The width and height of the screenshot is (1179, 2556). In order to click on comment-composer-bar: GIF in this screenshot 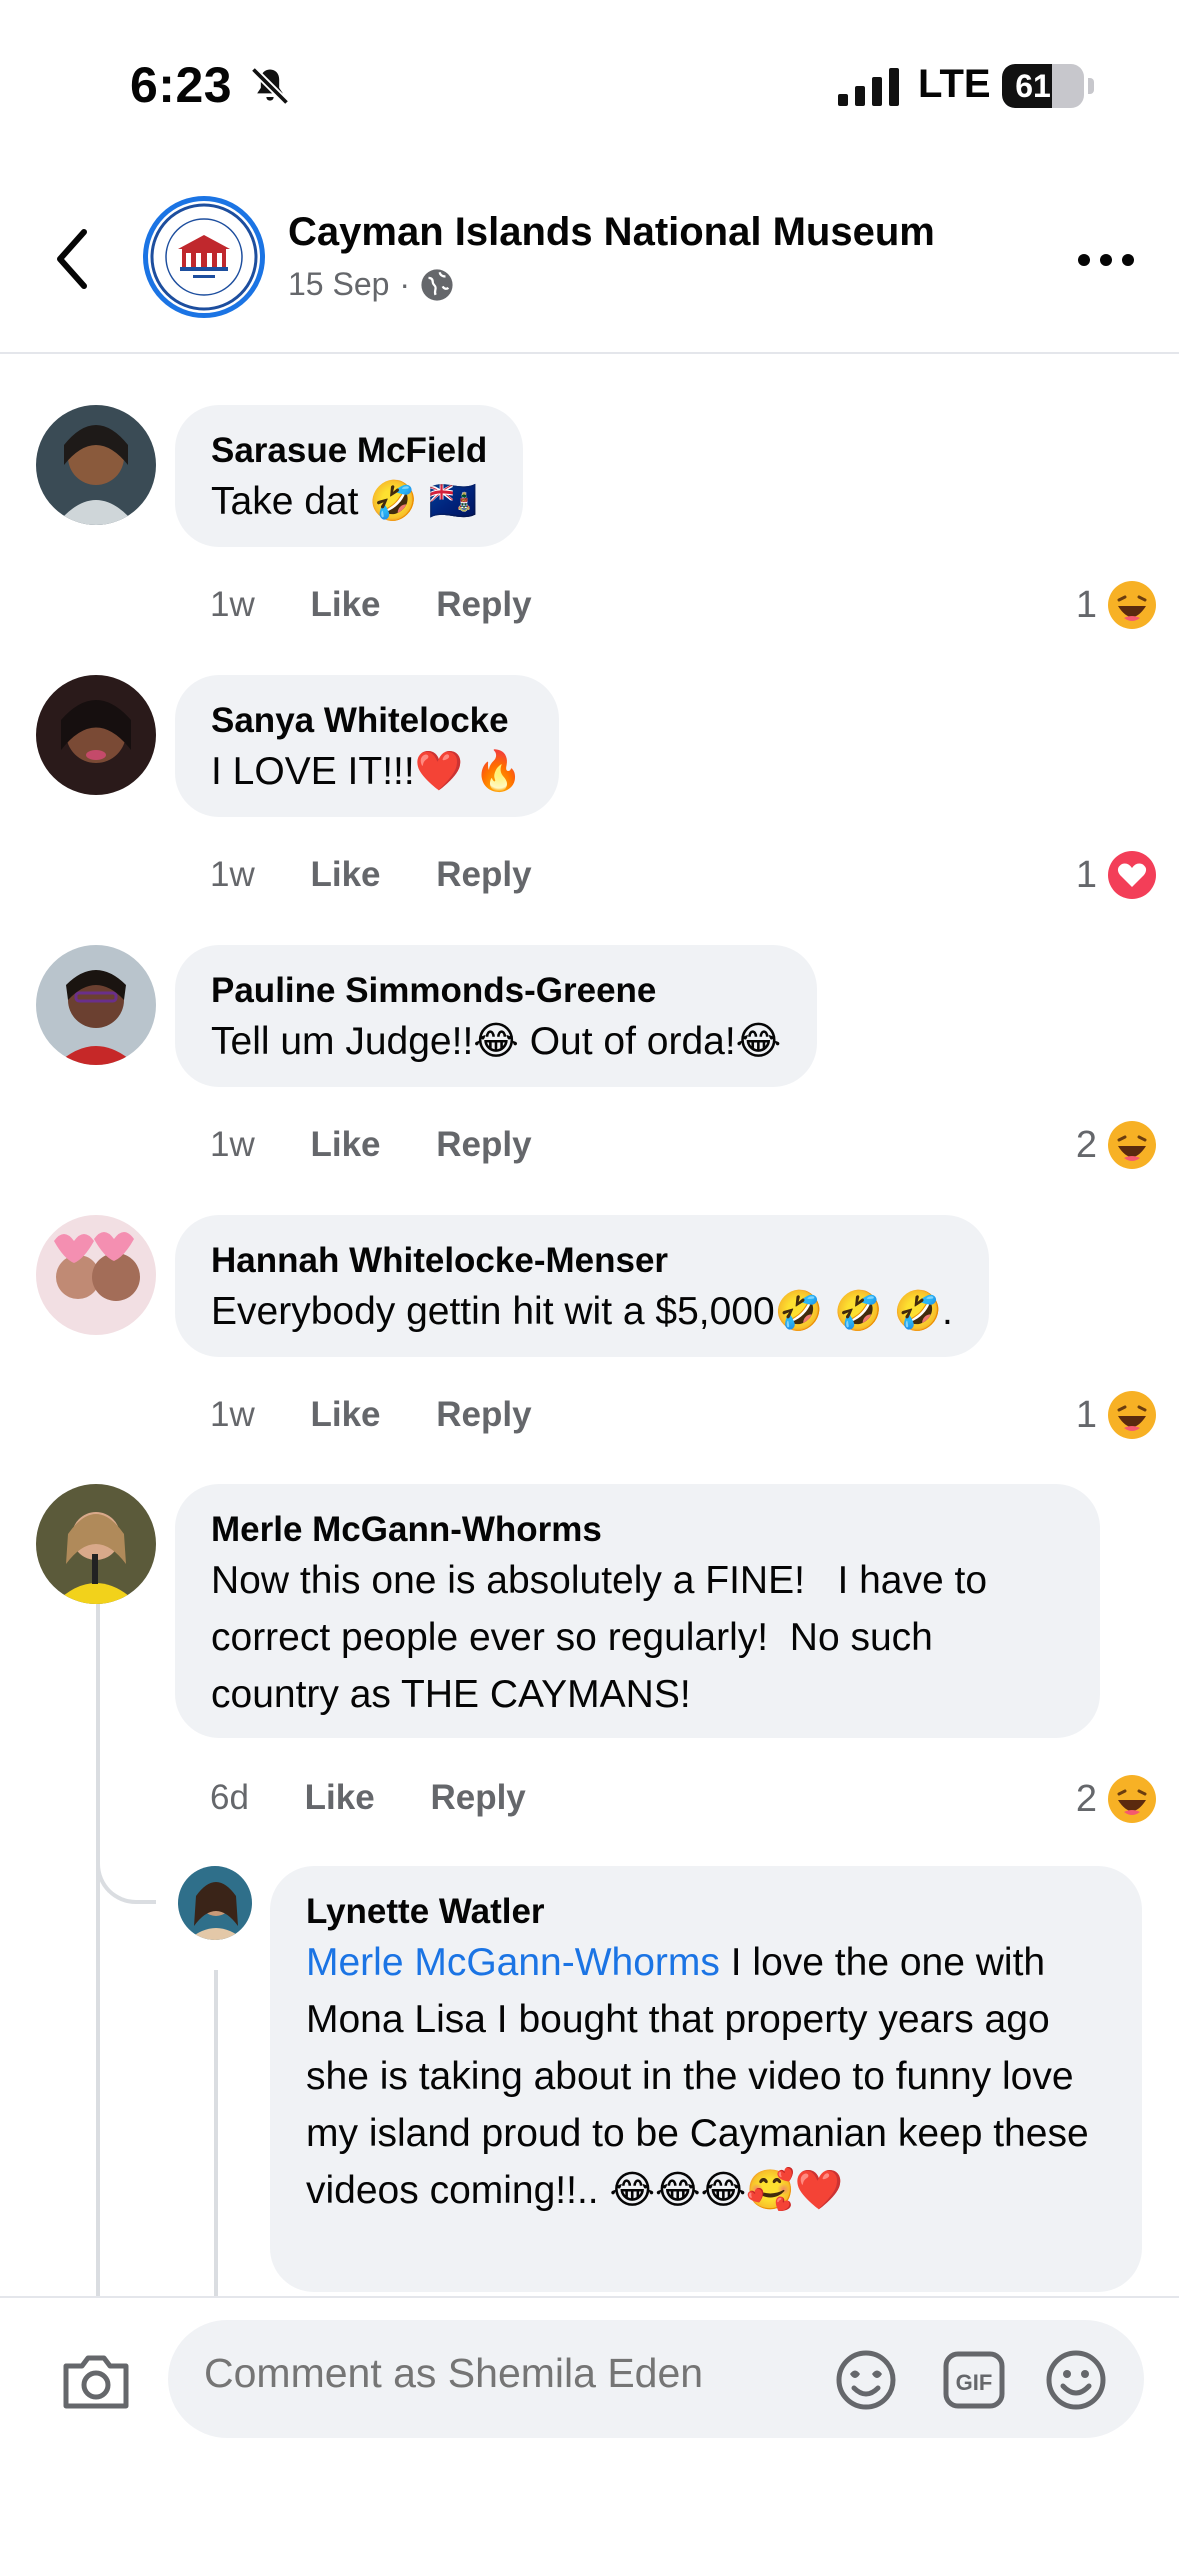, I will do `click(589, 2426)`.